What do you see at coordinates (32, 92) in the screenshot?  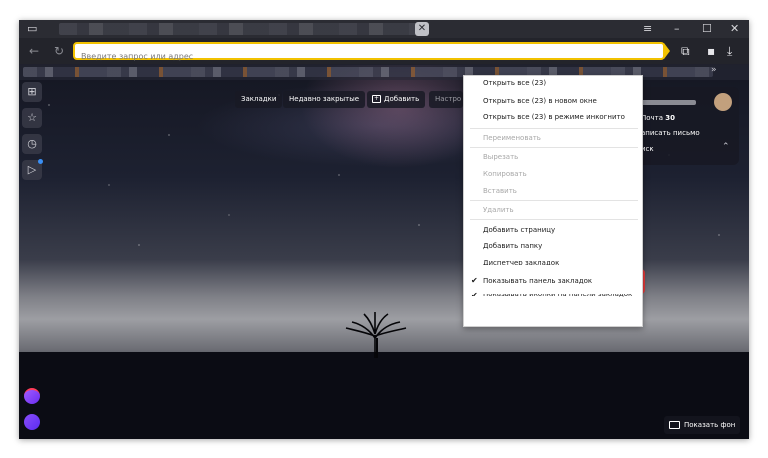 I see `apps-grid-icon: ⊞` at bounding box center [32, 92].